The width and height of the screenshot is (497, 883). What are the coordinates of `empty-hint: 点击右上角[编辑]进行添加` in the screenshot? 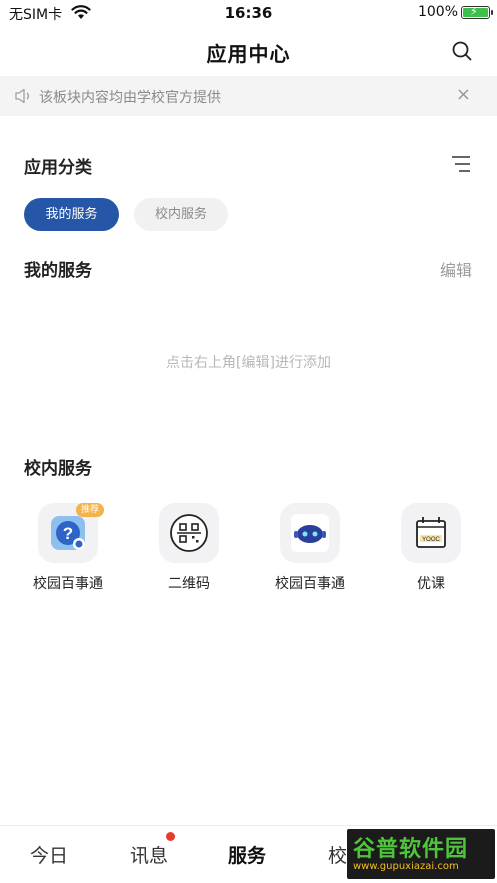 It's located at (248, 363).